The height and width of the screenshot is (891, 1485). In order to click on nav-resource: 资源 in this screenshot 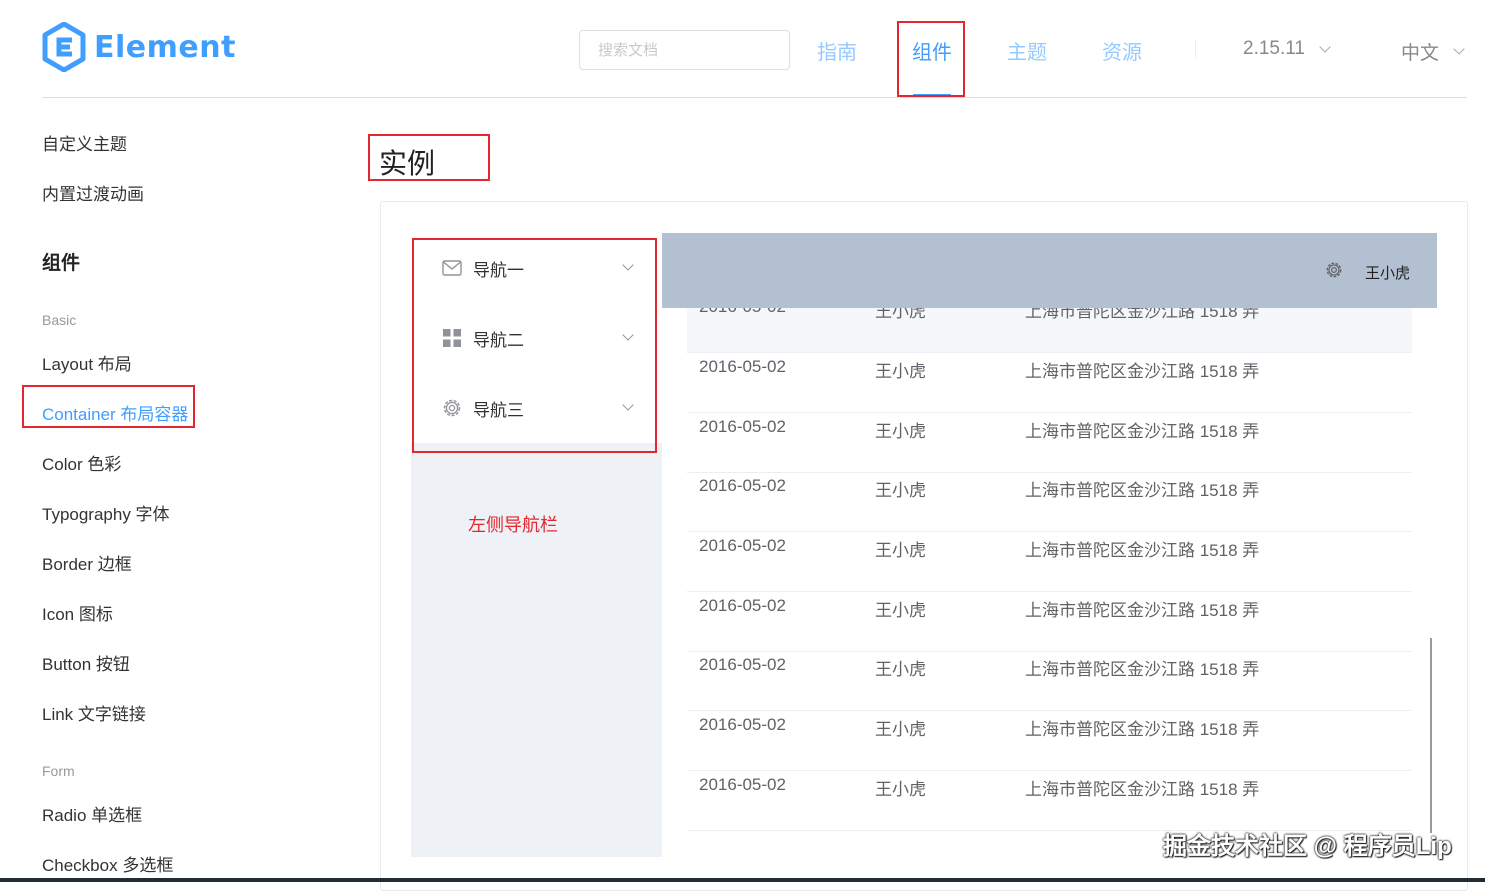, I will do `click(1122, 50)`.